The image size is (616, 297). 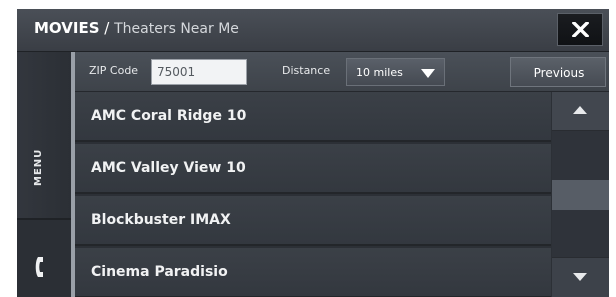 I want to click on scrollbar, so click(x=580, y=194).